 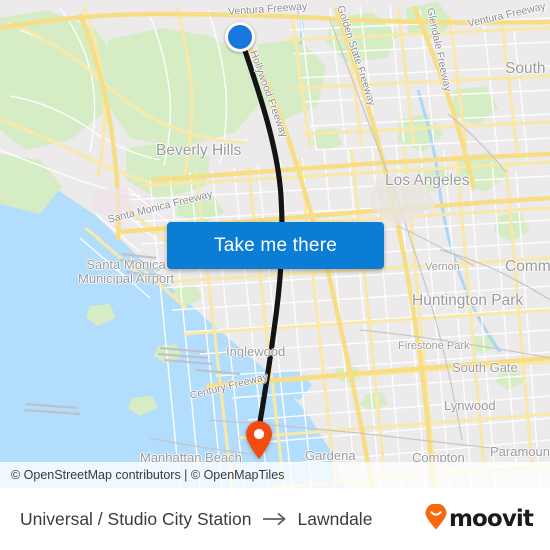 I want to click on take-me-there-button: Take me there, so click(x=275, y=245).